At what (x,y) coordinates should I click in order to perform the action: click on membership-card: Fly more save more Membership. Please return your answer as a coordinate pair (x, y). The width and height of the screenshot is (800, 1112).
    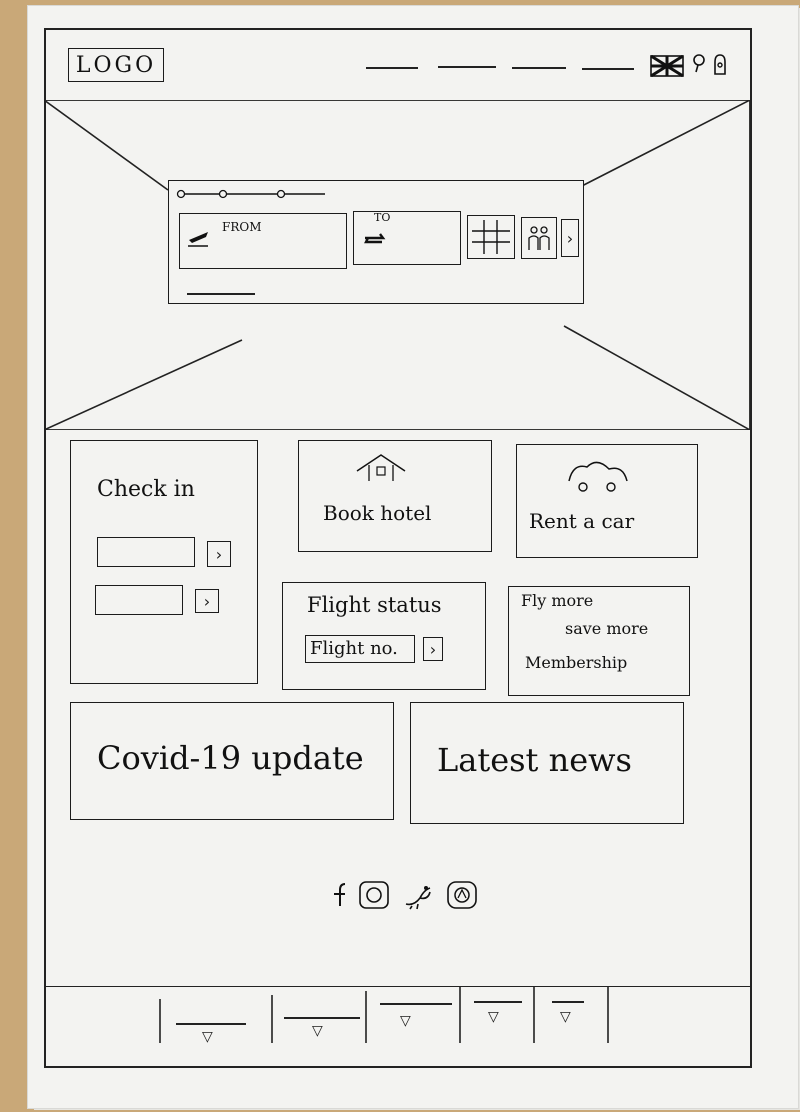
    Looking at the image, I should click on (599, 641).